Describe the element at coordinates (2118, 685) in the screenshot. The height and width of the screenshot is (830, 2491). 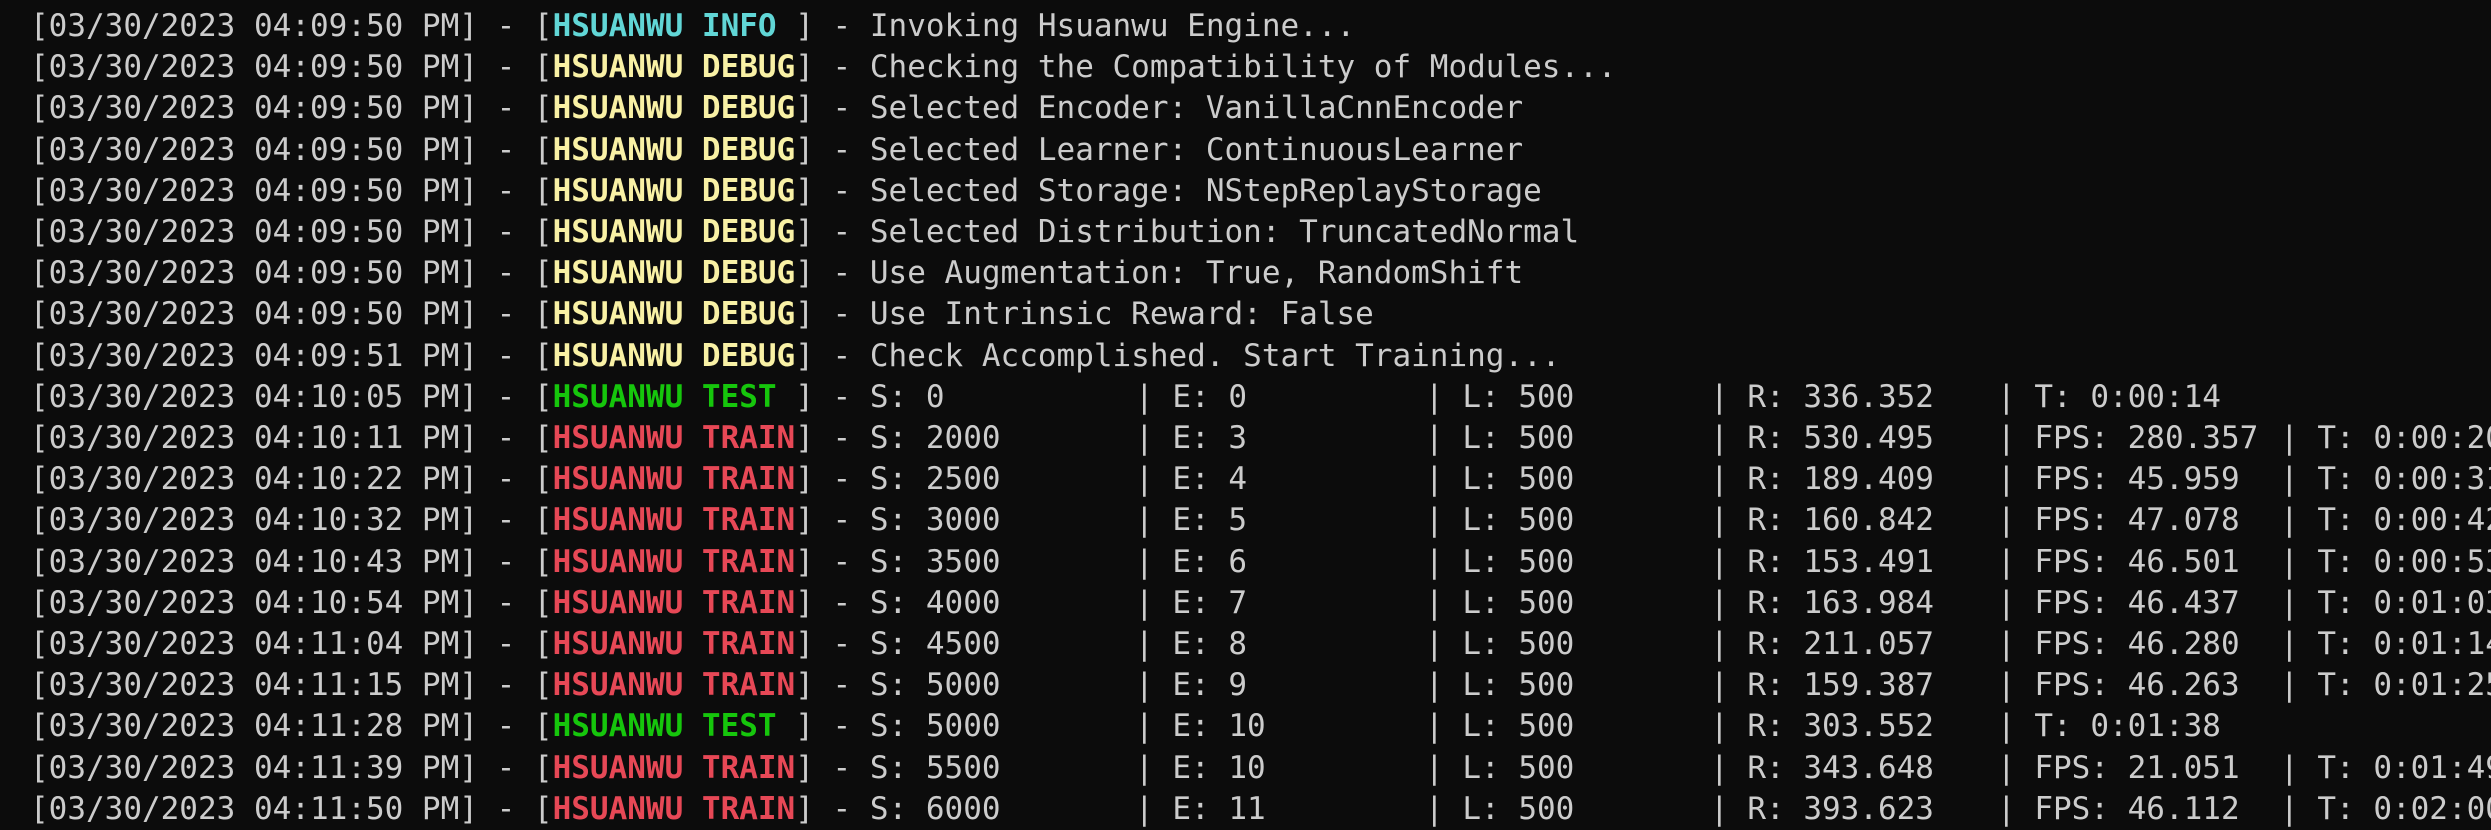
I see `log-metric-5: | FPS: 46.263` at that location.